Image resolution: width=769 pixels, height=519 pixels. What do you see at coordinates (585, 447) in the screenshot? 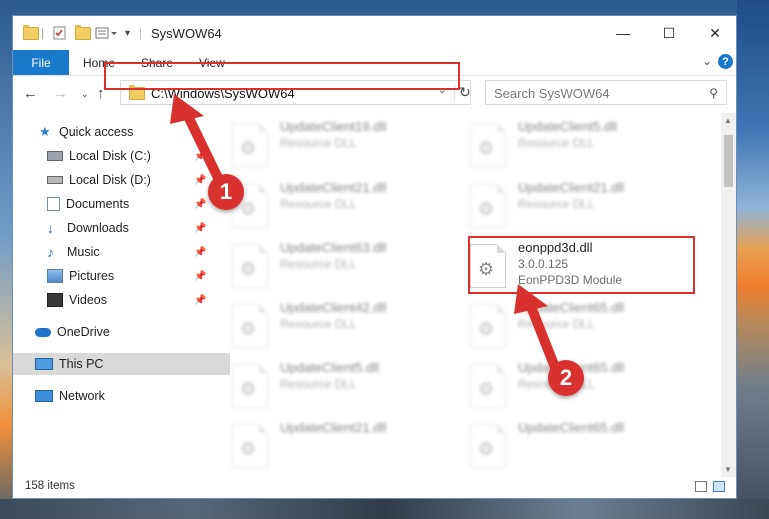
I see `file-item: ⚙ UpdateClient65.dll` at bounding box center [585, 447].